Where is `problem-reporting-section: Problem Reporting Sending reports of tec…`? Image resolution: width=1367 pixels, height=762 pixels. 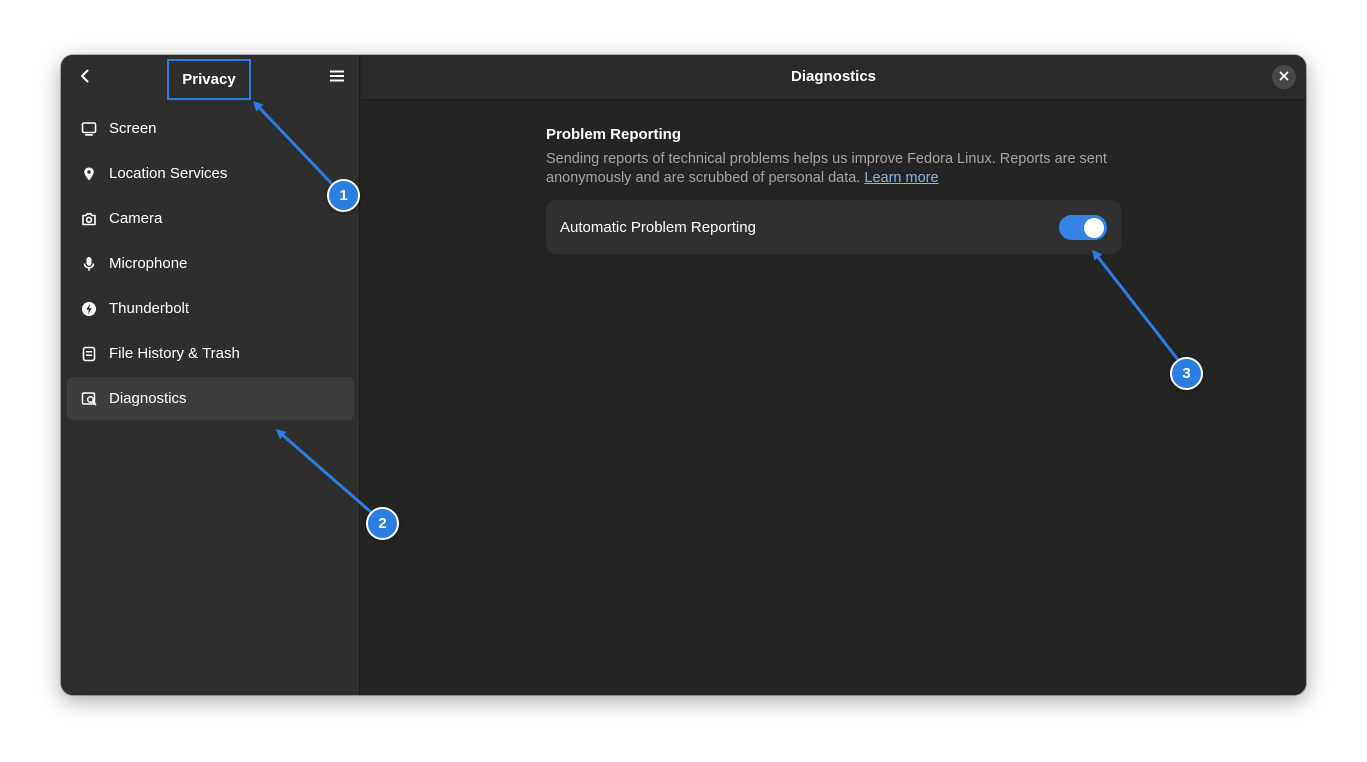 problem-reporting-section: Problem Reporting Sending reports of tec… is located at coordinates (834, 190).